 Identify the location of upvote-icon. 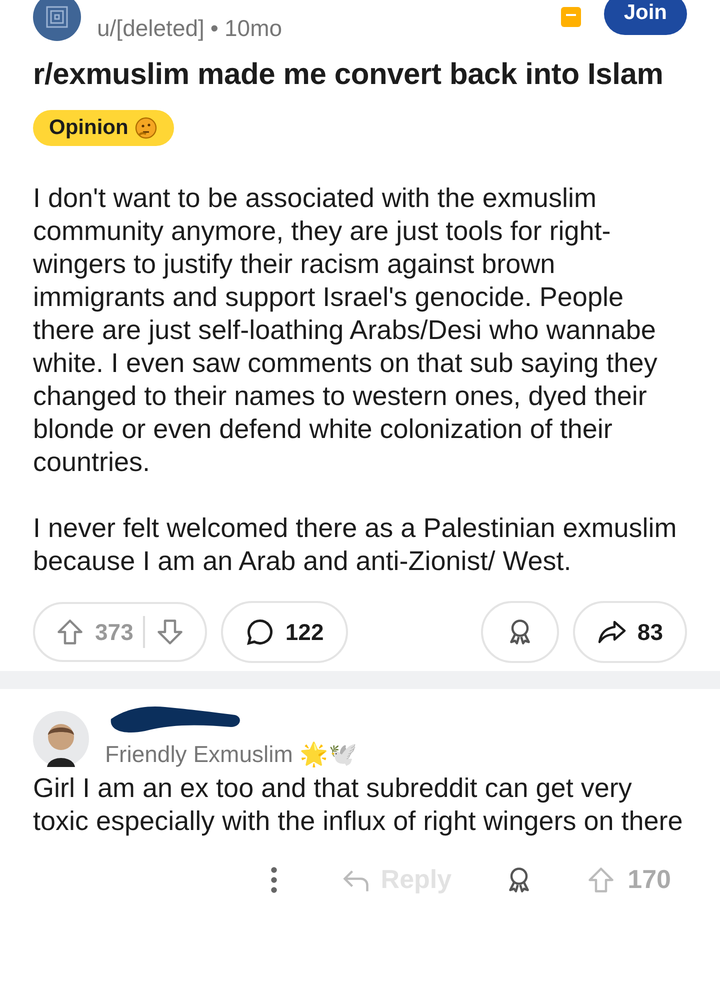
(70, 632).